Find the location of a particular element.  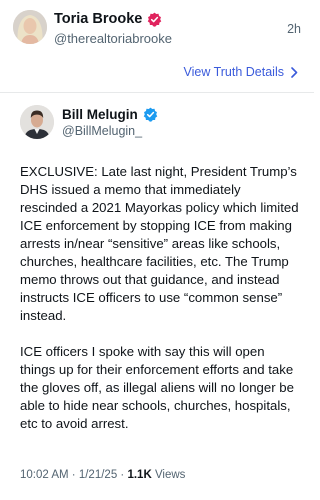

post-time: 10:02 AM is located at coordinates (44, 475).